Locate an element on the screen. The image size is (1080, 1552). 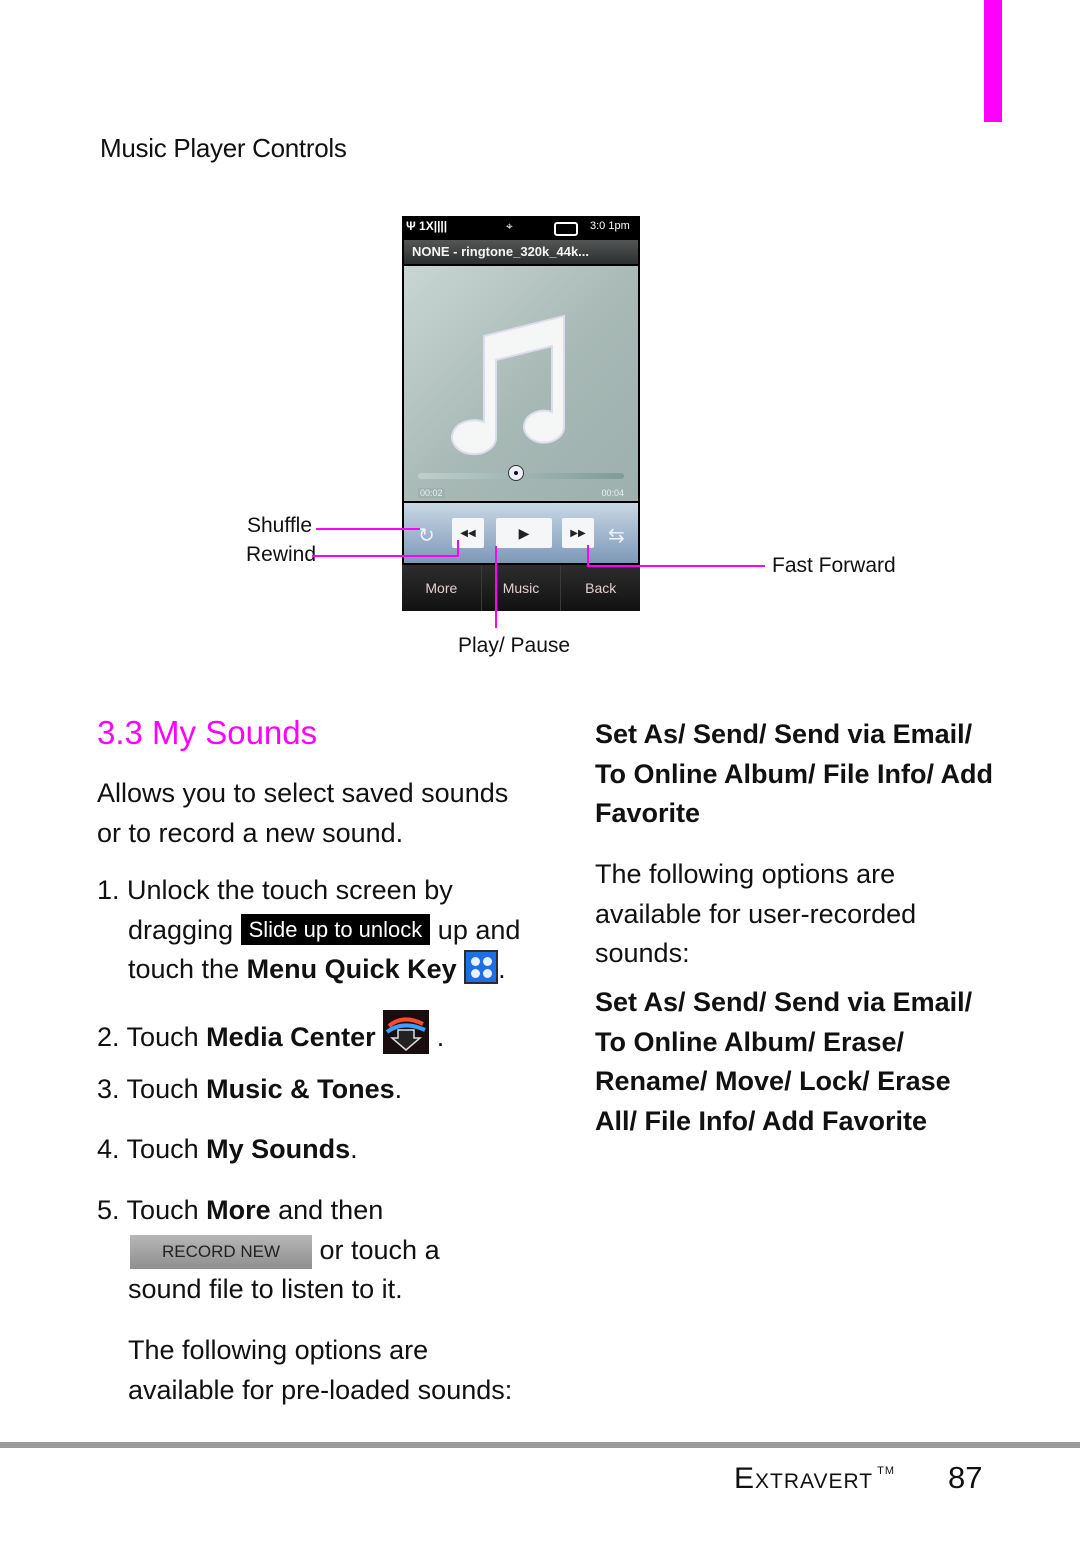
section-heading: 3.3 My Sounds is located at coordinates (207, 732).